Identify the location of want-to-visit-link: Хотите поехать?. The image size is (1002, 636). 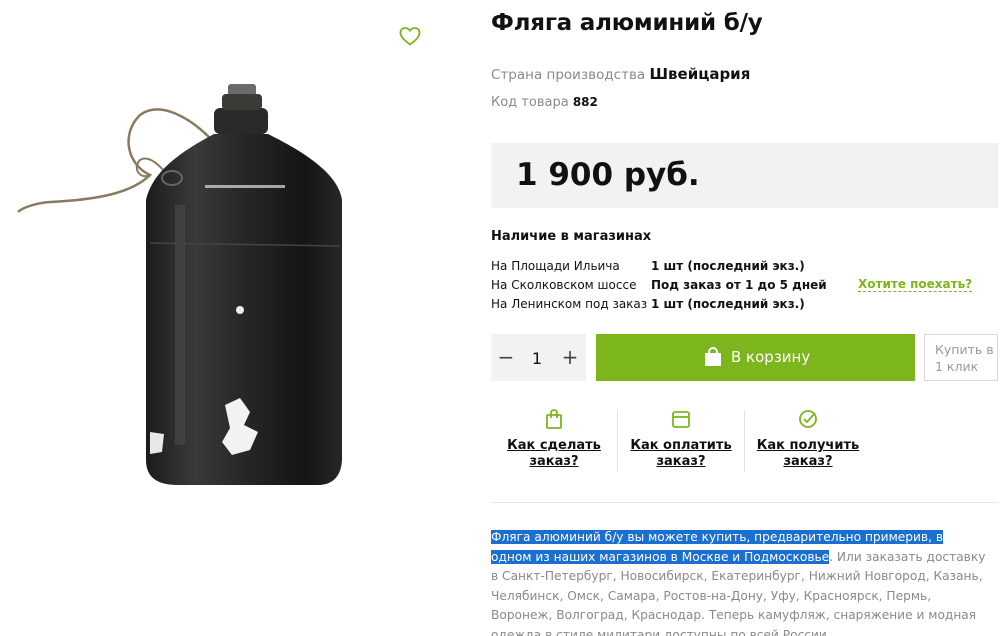
(915, 284).